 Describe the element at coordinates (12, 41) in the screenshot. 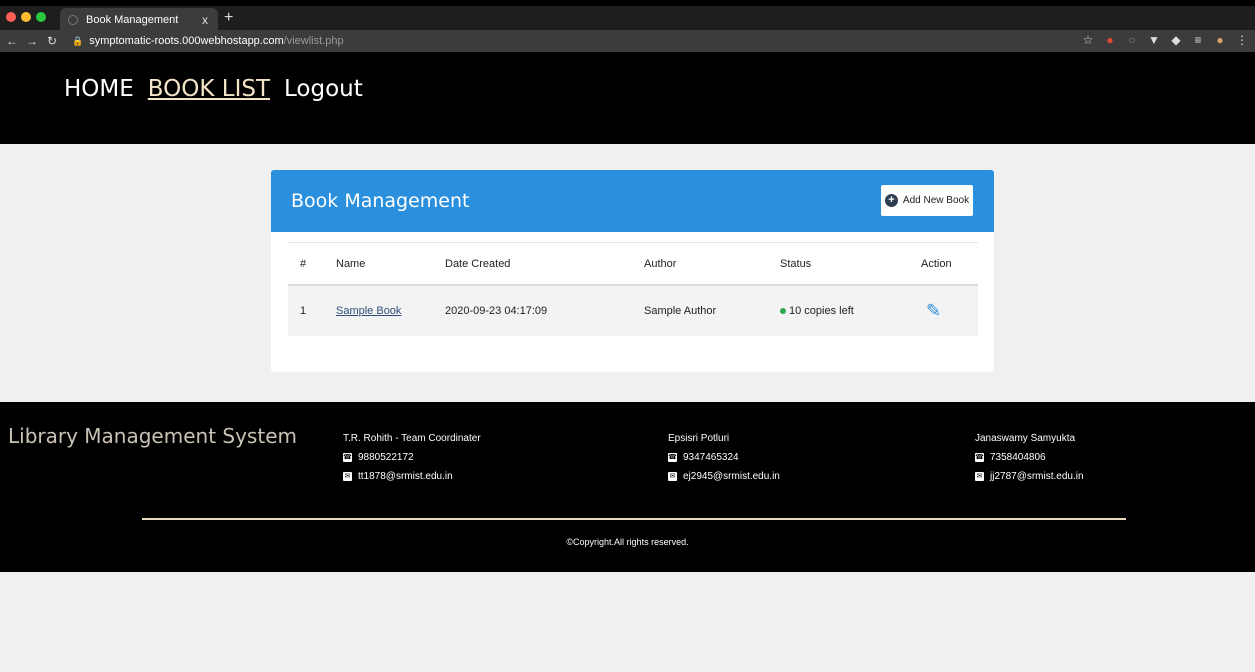

I see `back-arrow-icon: ←` at that location.